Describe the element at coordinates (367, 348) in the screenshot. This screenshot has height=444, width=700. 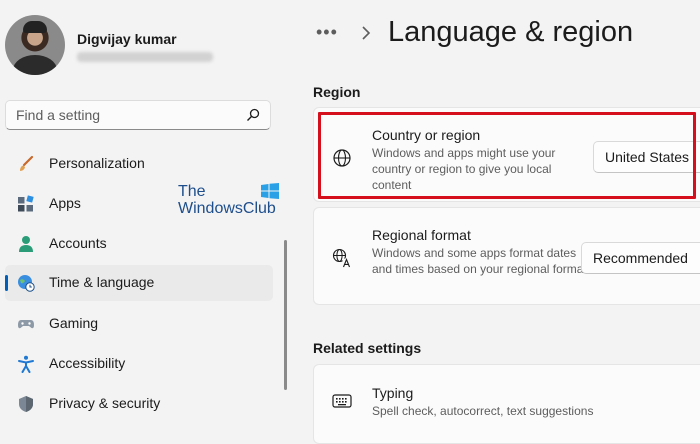
I see `section-title-related-settings: Related settings` at that location.